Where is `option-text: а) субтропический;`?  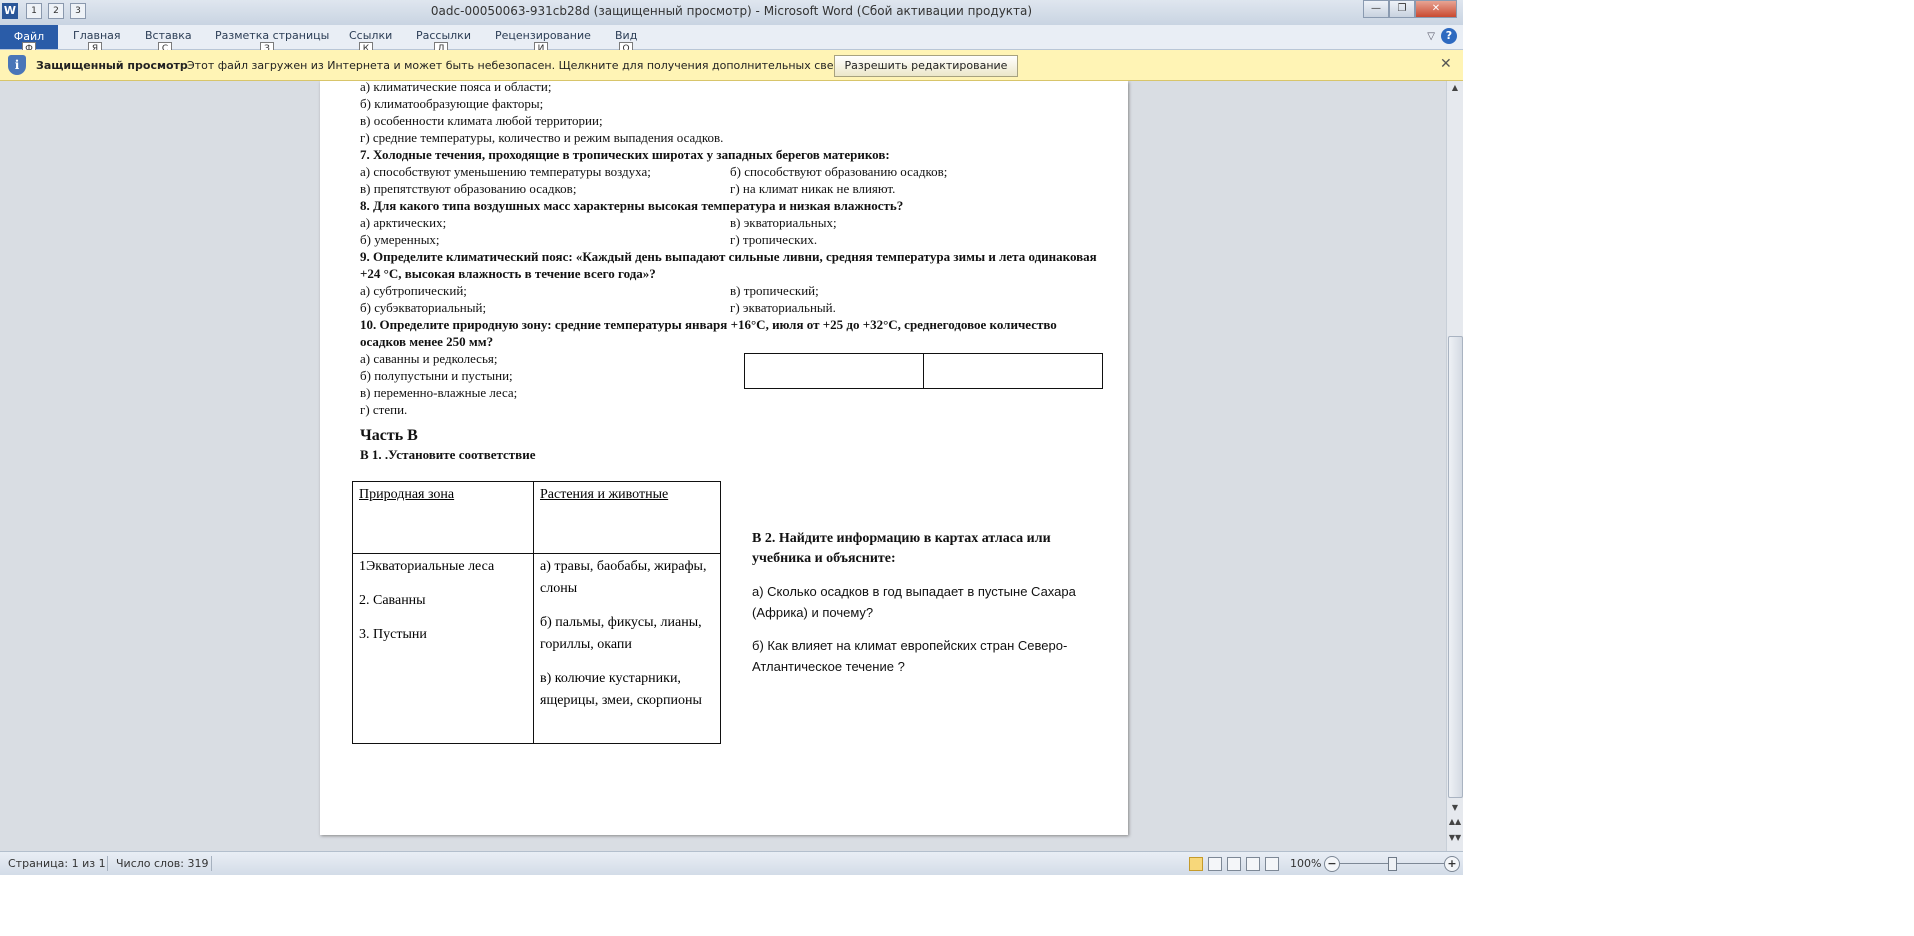 option-text: а) субтропический; is located at coordinates (413, 290).